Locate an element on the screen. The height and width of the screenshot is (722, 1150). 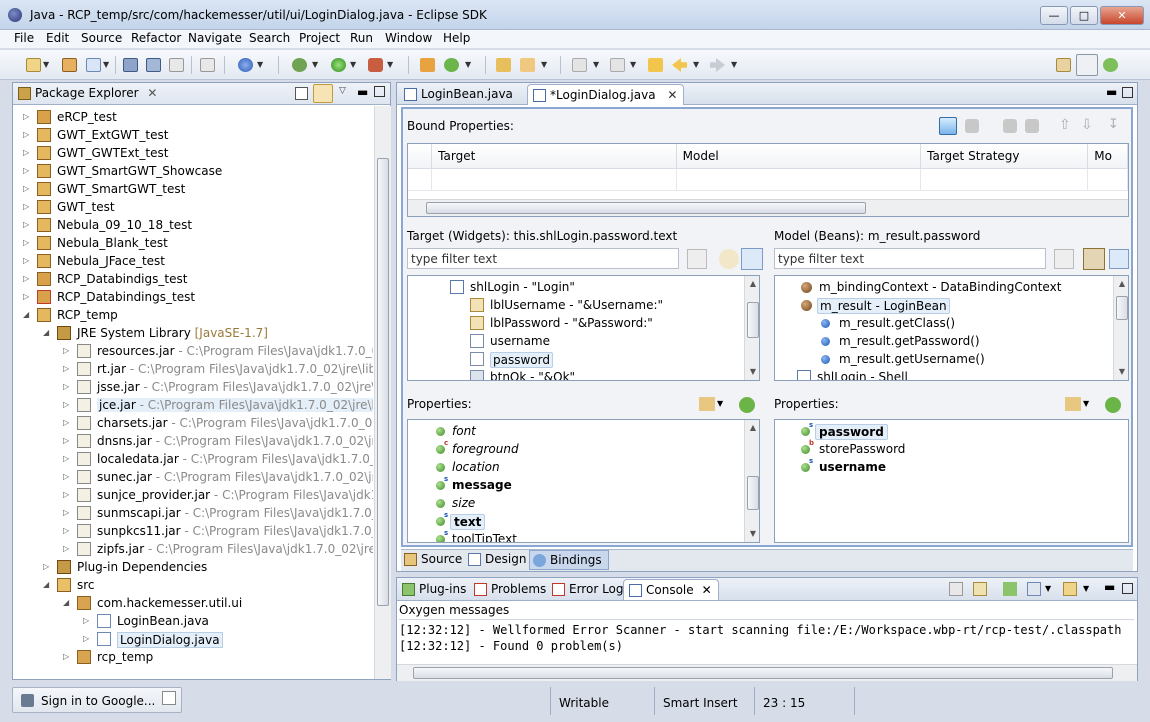
clear-console-icon is located at coordinates (956, 589).